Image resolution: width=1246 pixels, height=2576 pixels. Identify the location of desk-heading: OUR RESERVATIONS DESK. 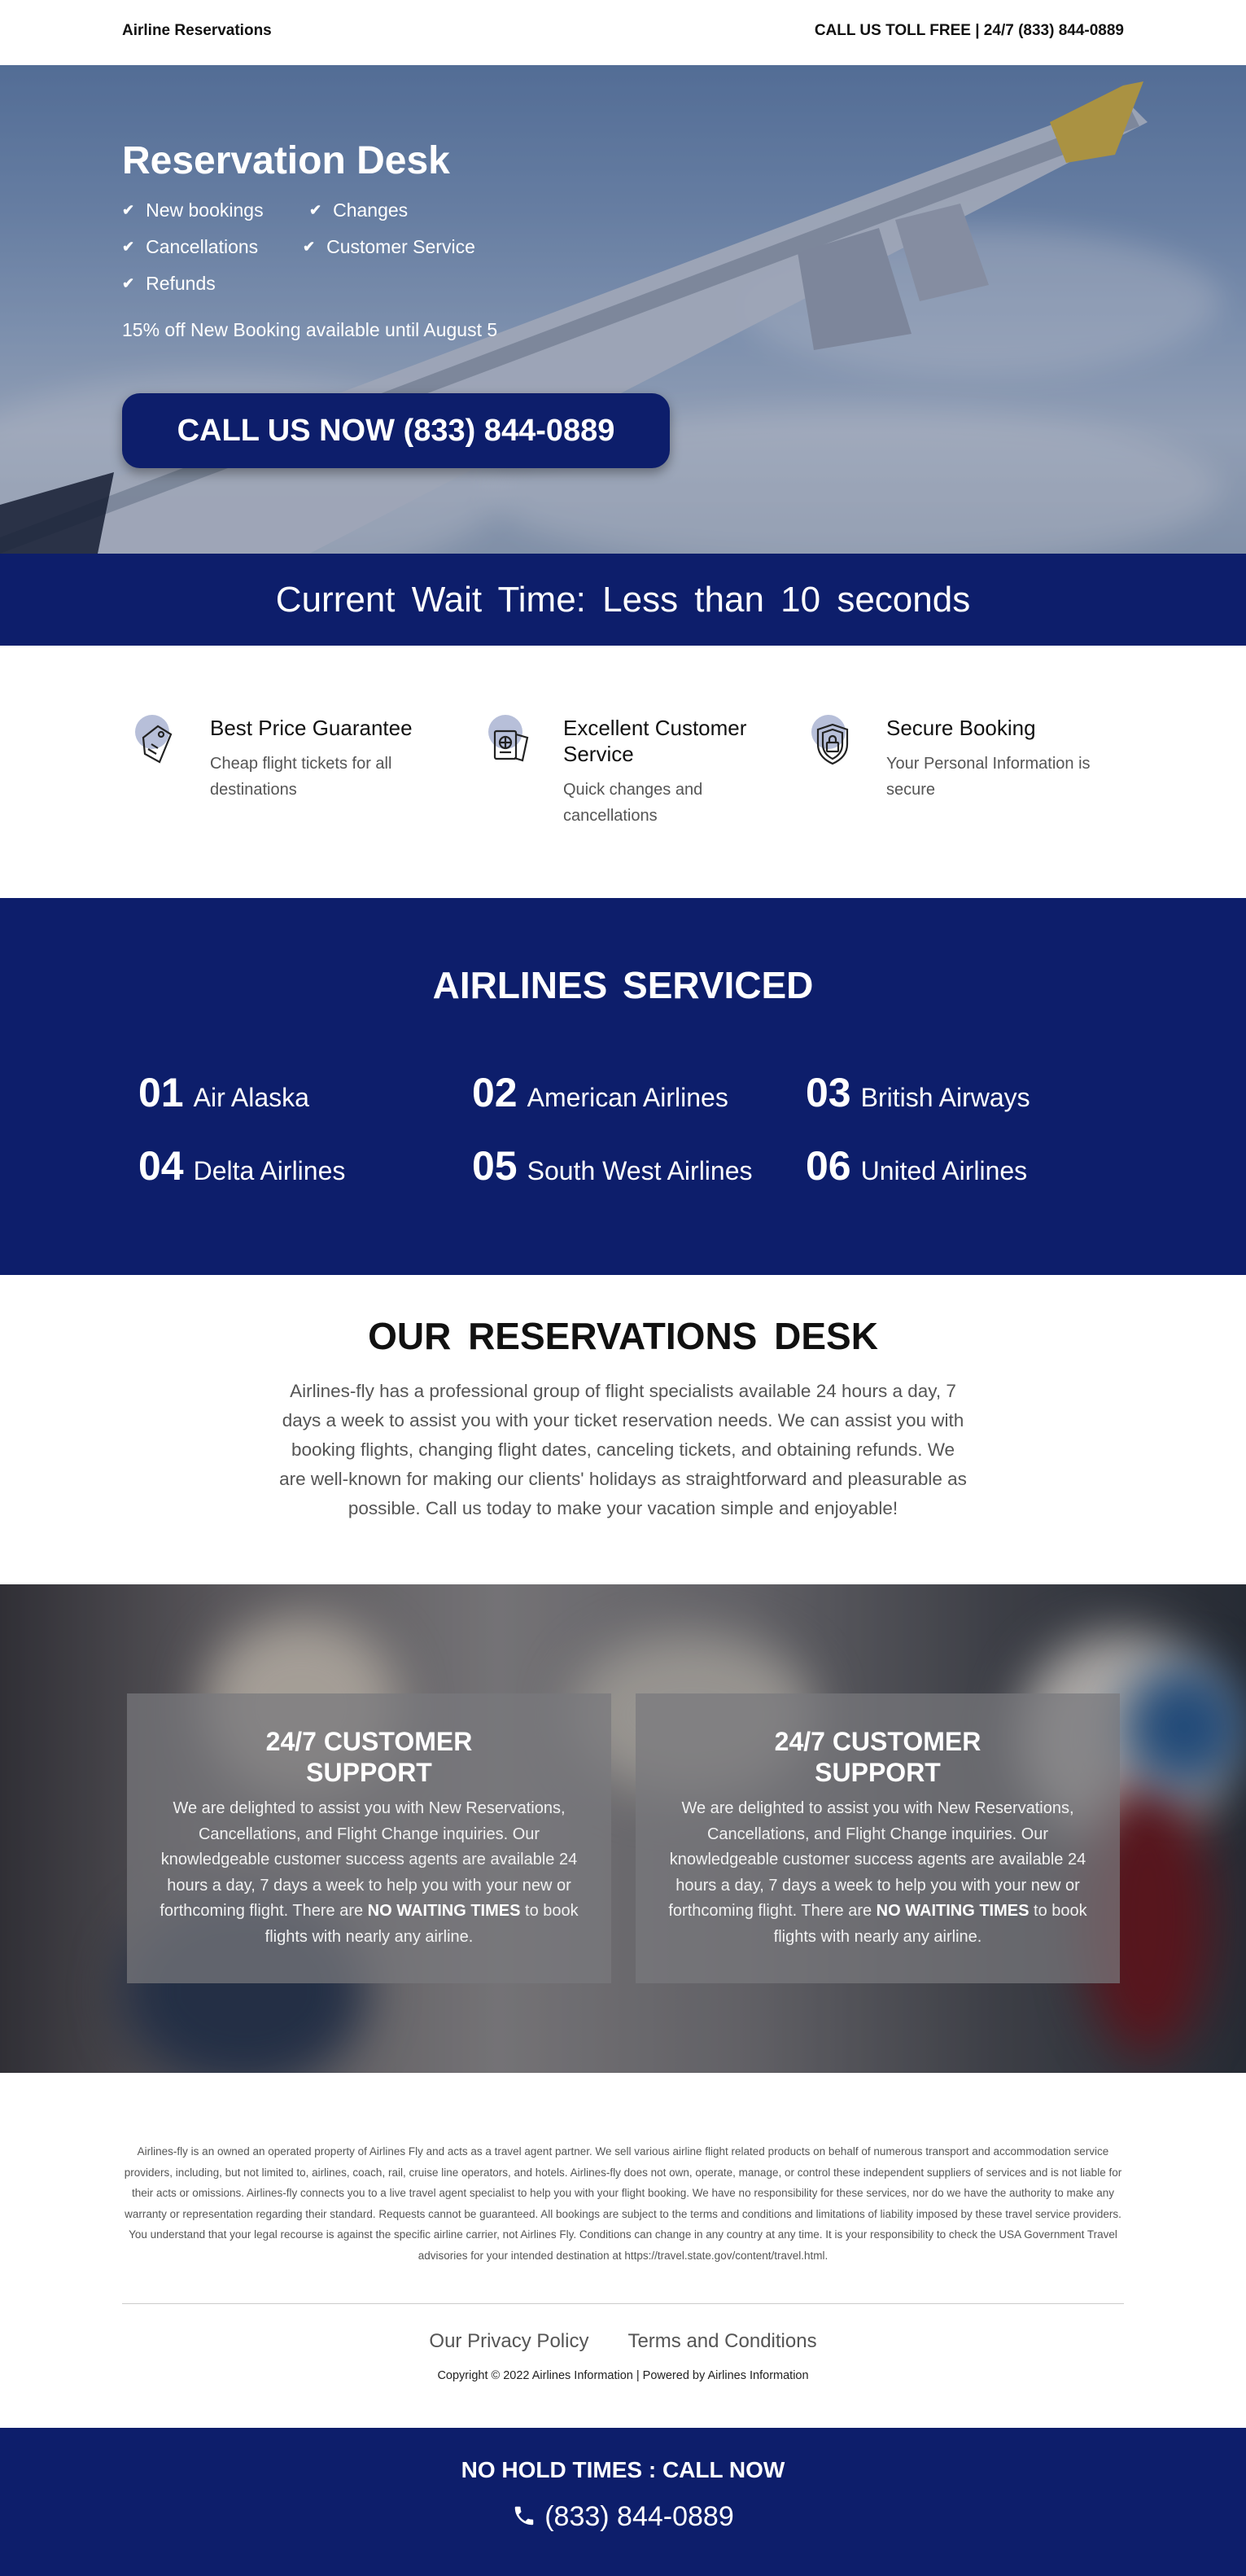
(623, 1336).